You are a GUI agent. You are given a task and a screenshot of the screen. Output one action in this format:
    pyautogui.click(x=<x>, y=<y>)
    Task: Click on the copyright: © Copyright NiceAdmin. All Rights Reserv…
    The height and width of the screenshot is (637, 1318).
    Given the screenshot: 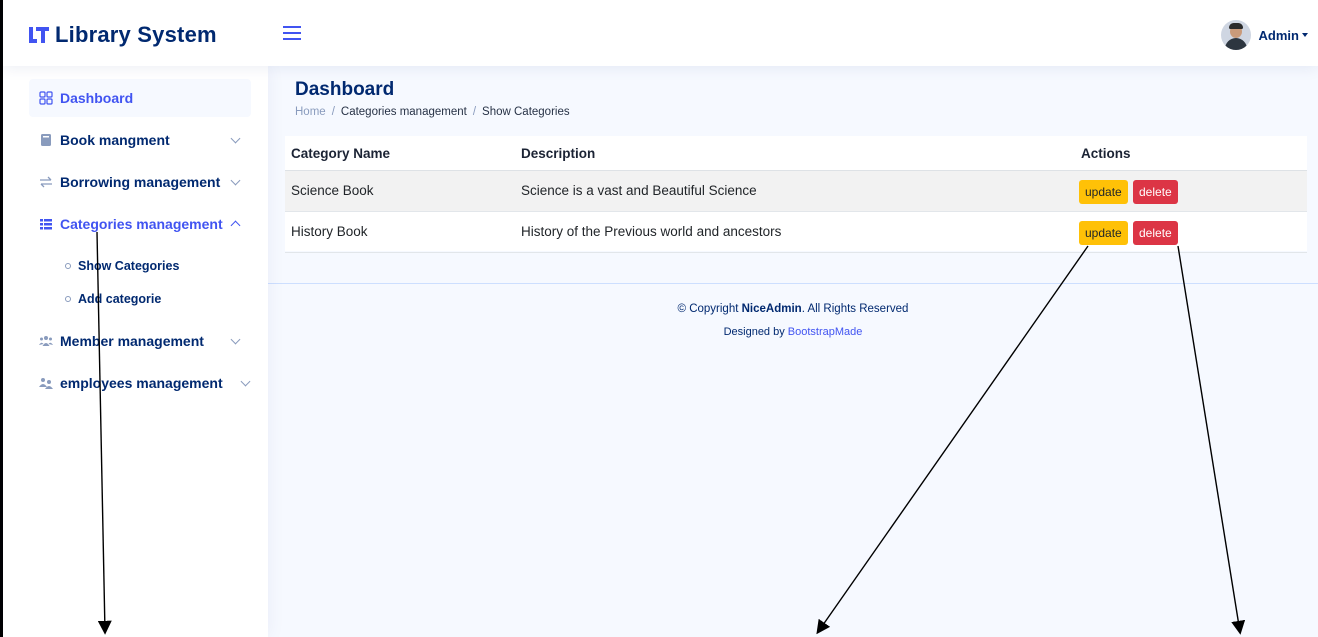 What is the action you would take?
    pyautogui.click(x=793, y=309)
    